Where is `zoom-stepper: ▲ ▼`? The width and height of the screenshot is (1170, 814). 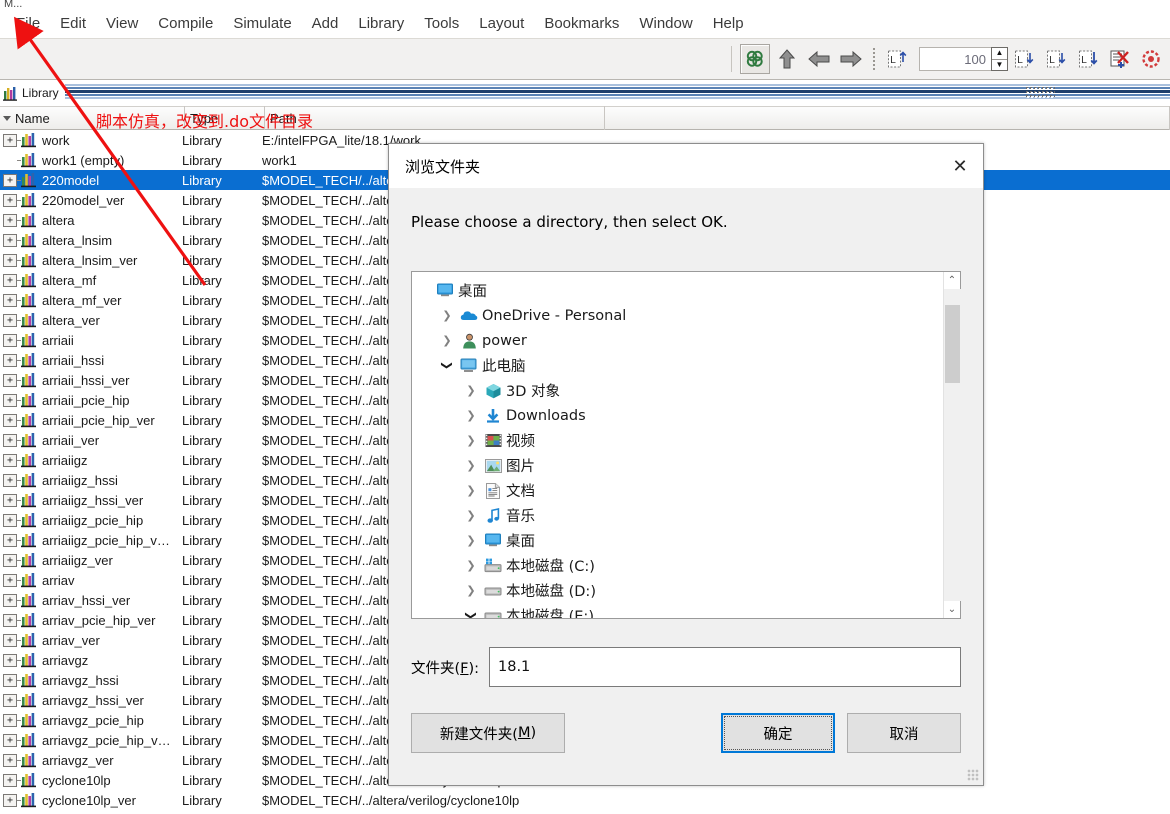
zoom-stepper: ▲ ▼ is located at coordinates (963, 59).